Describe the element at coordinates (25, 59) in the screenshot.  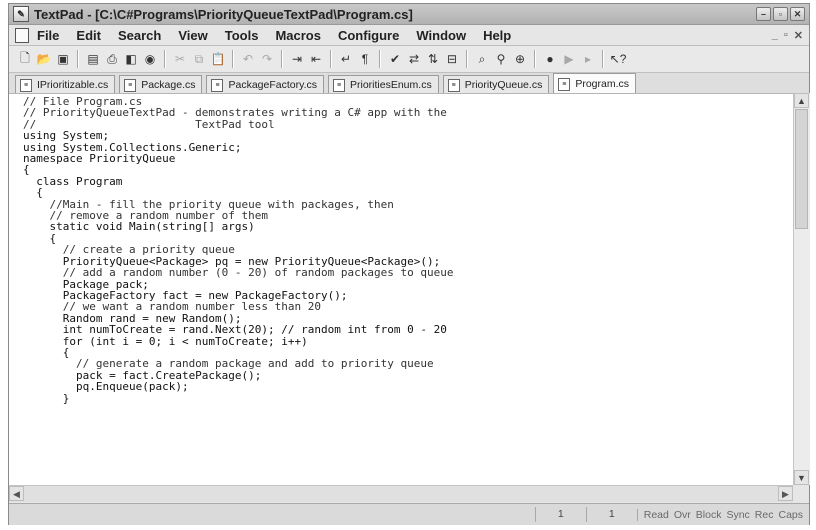
I see `new-file-icon: 🗋` at that location.